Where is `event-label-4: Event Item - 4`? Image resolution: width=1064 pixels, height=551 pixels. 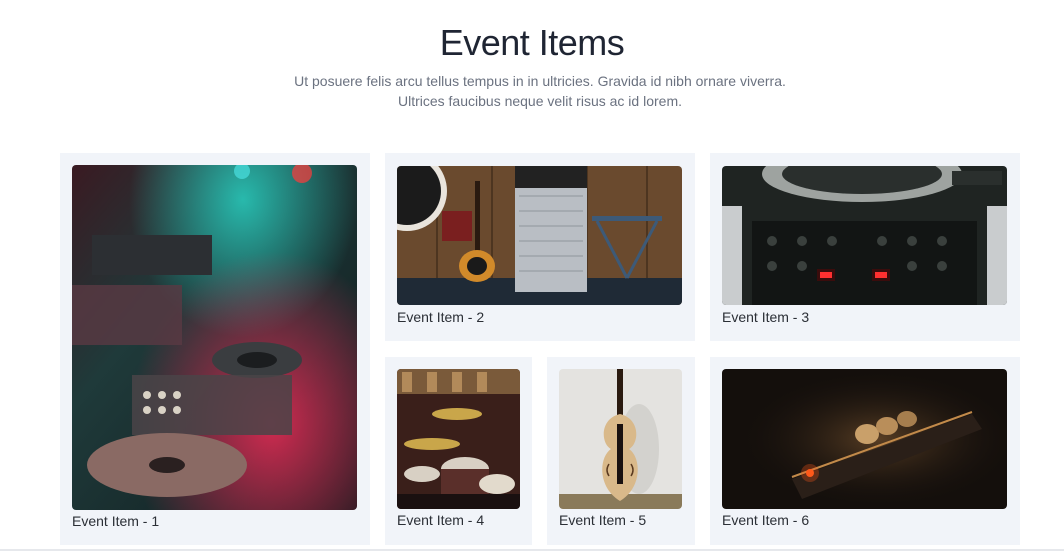 event-label-4: Event Item - 4 is located at coordinates (440, 520).